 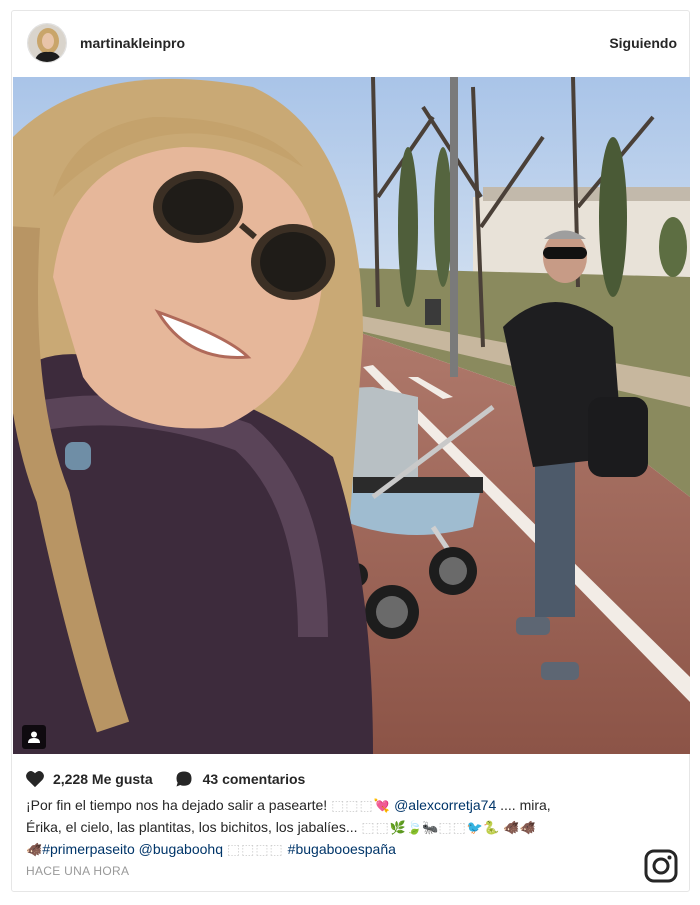 I want to click on instagram-logo-icon, so click(x=661, y=866).